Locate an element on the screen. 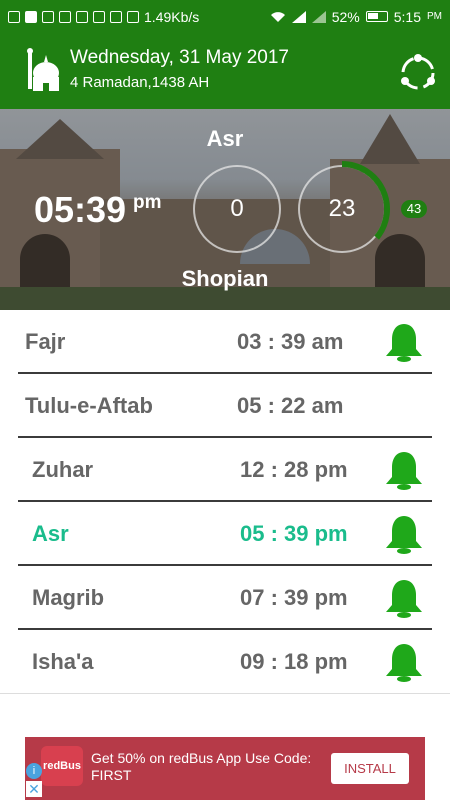  current-prayer-name: Asr is located at coordinates (225, 138).